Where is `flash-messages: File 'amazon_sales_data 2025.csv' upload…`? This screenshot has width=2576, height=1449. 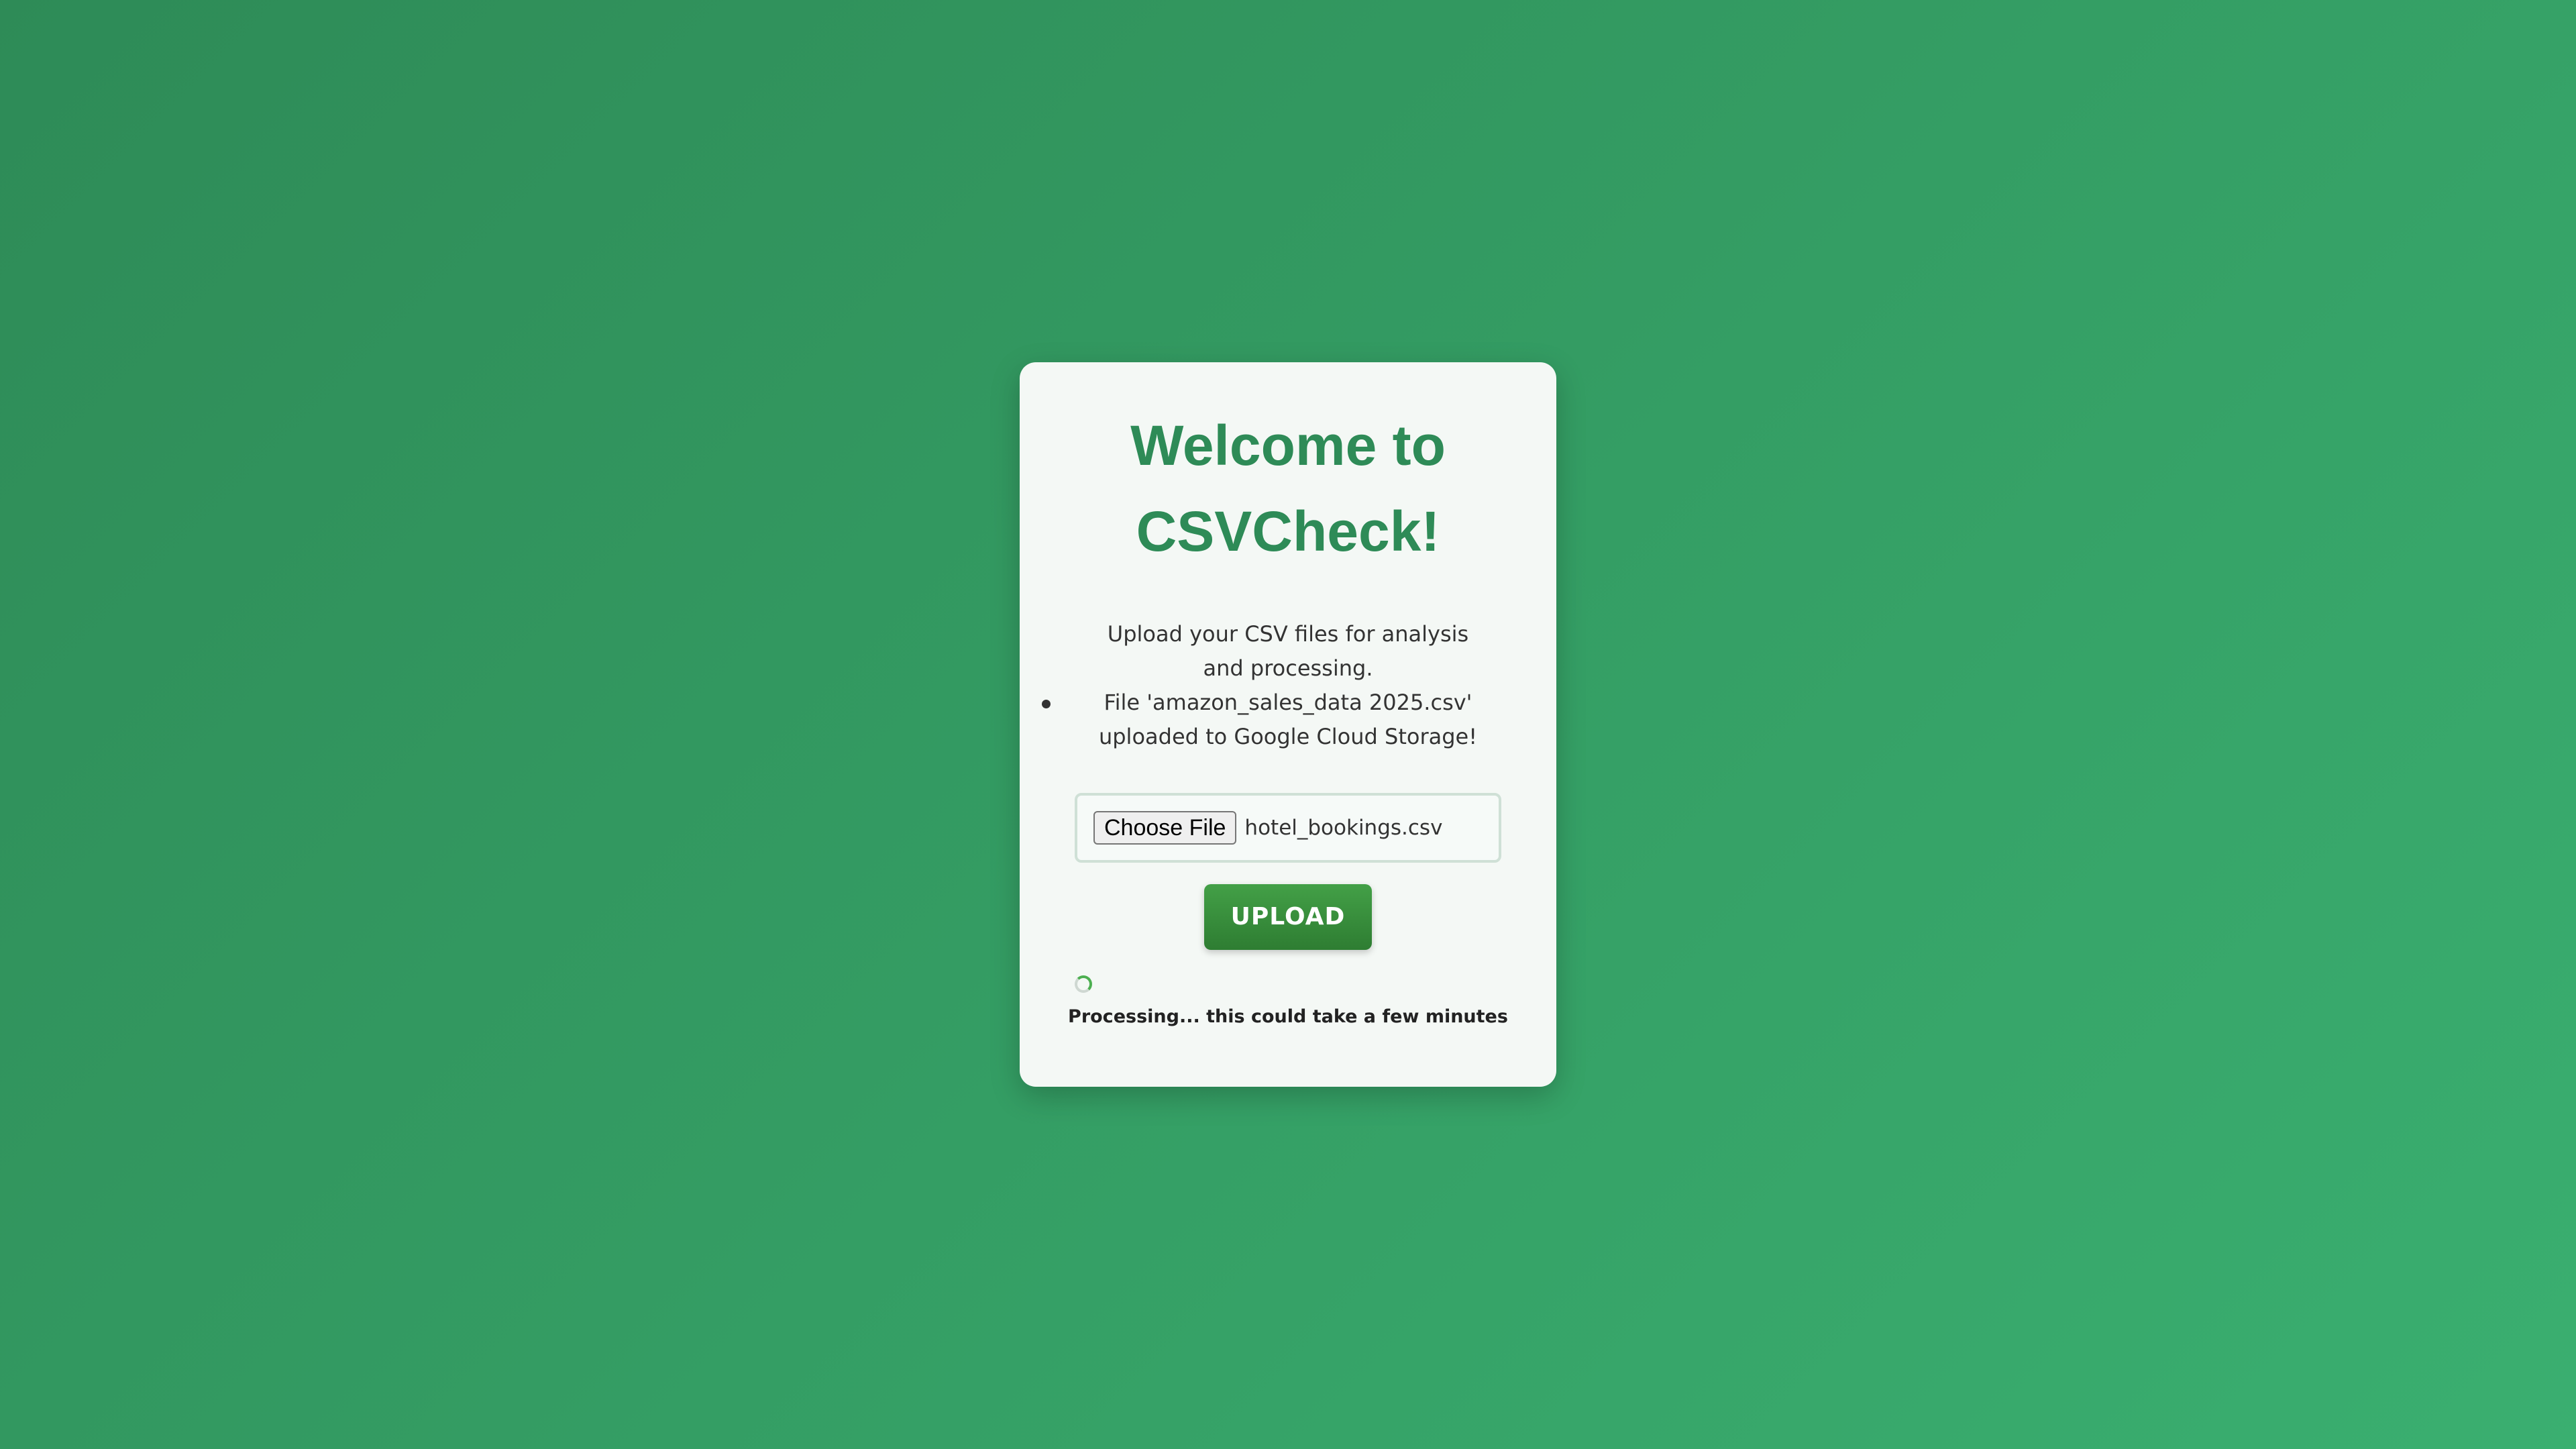 flash-messages: File 'amazon_sales_data 2025.csv' upload… is located at coordinates (1288, 720).